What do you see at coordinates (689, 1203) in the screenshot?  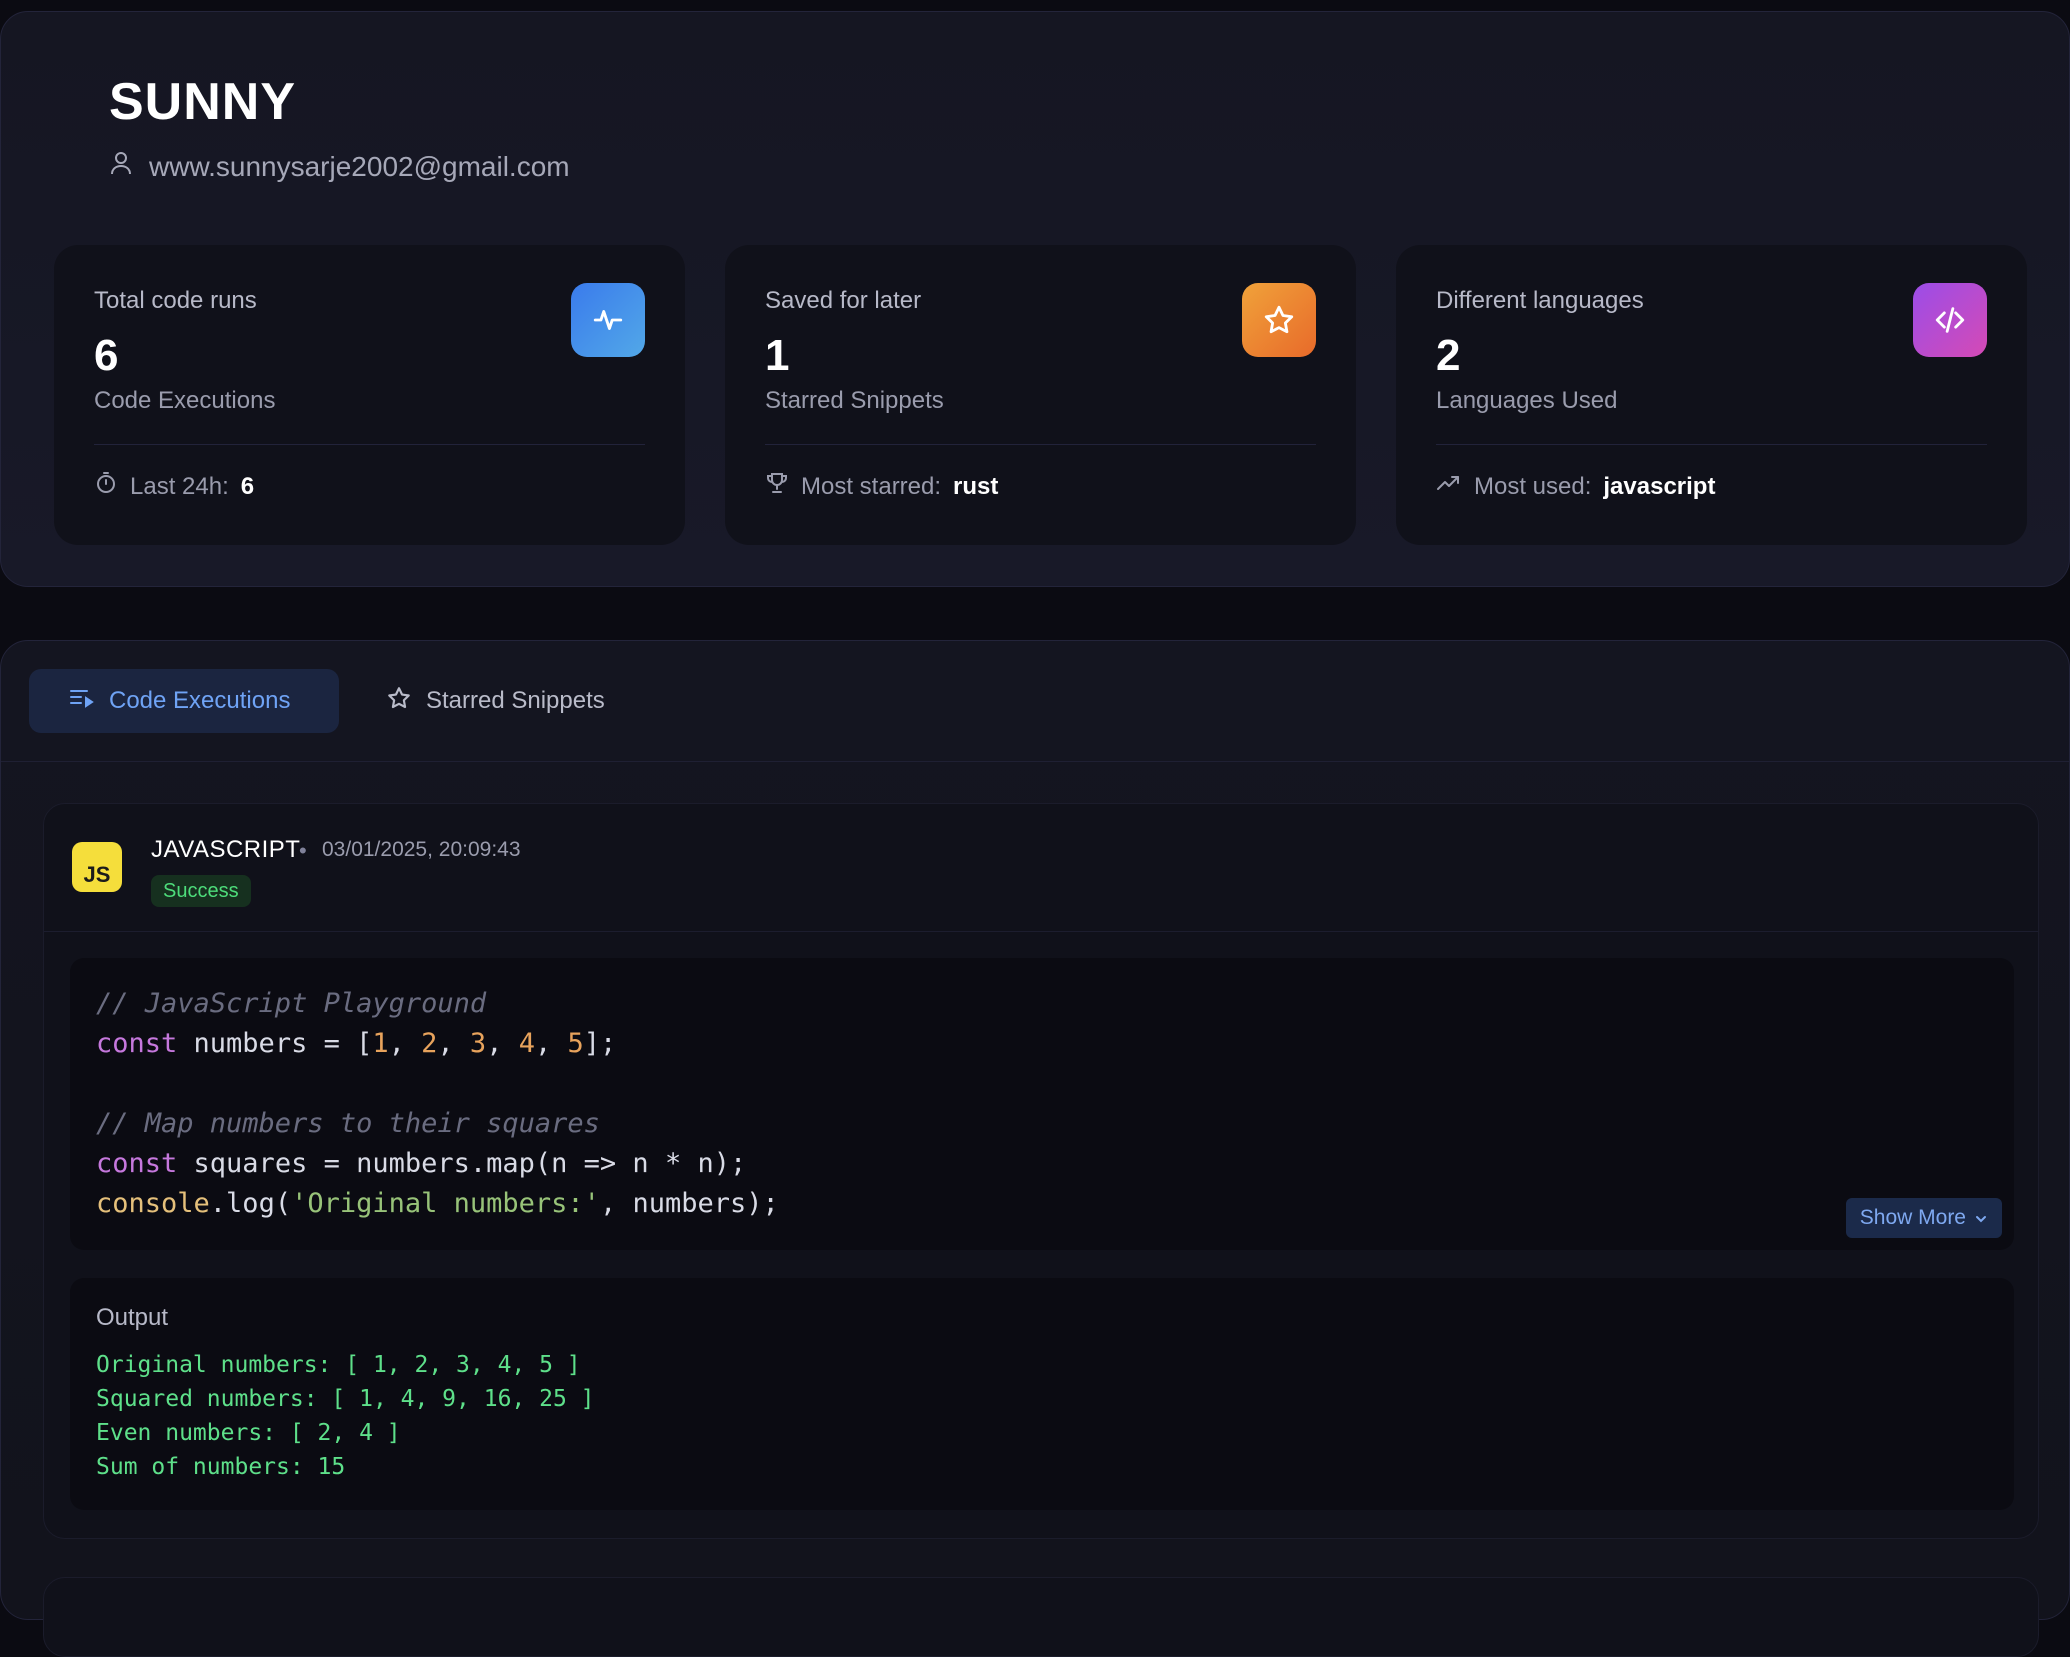 I see `code-text: , numbers);` at bounding box center [689, 1203].